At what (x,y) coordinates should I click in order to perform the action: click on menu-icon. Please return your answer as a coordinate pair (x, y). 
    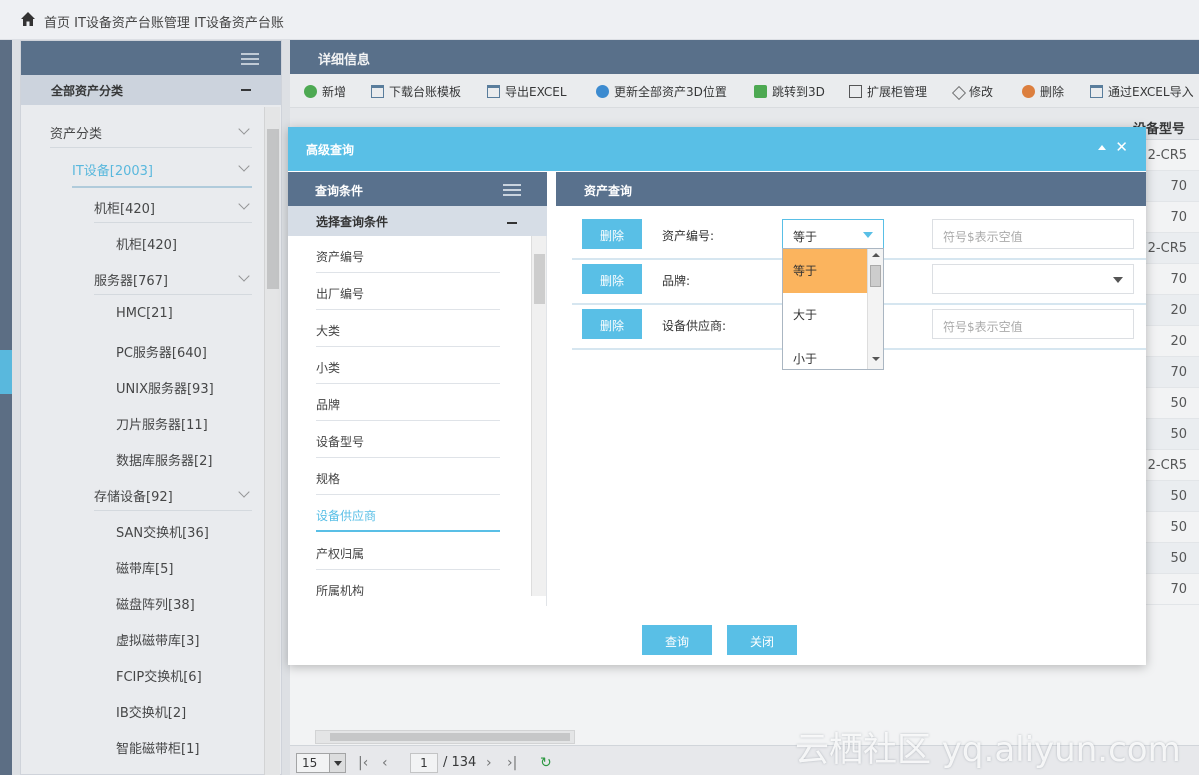
    Looking at the image, I should click on (512, 190).